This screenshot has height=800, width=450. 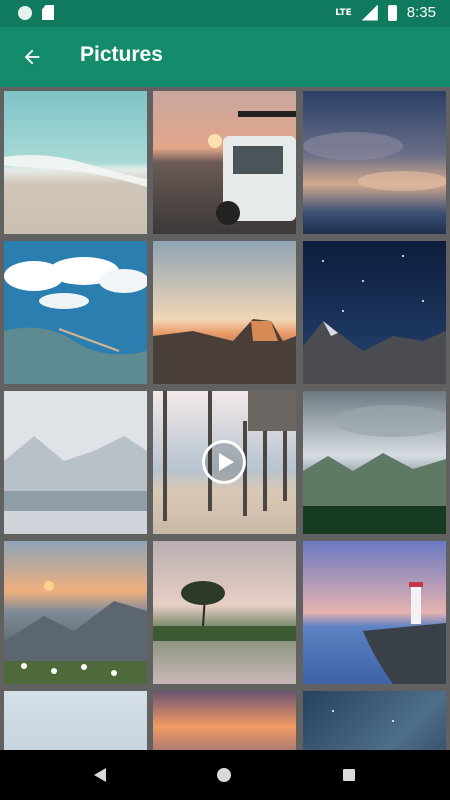 What do you see at coordinates (421, 12) in the screenshot?
I see `status-time: 8:35` at bounding box center [421, 12].